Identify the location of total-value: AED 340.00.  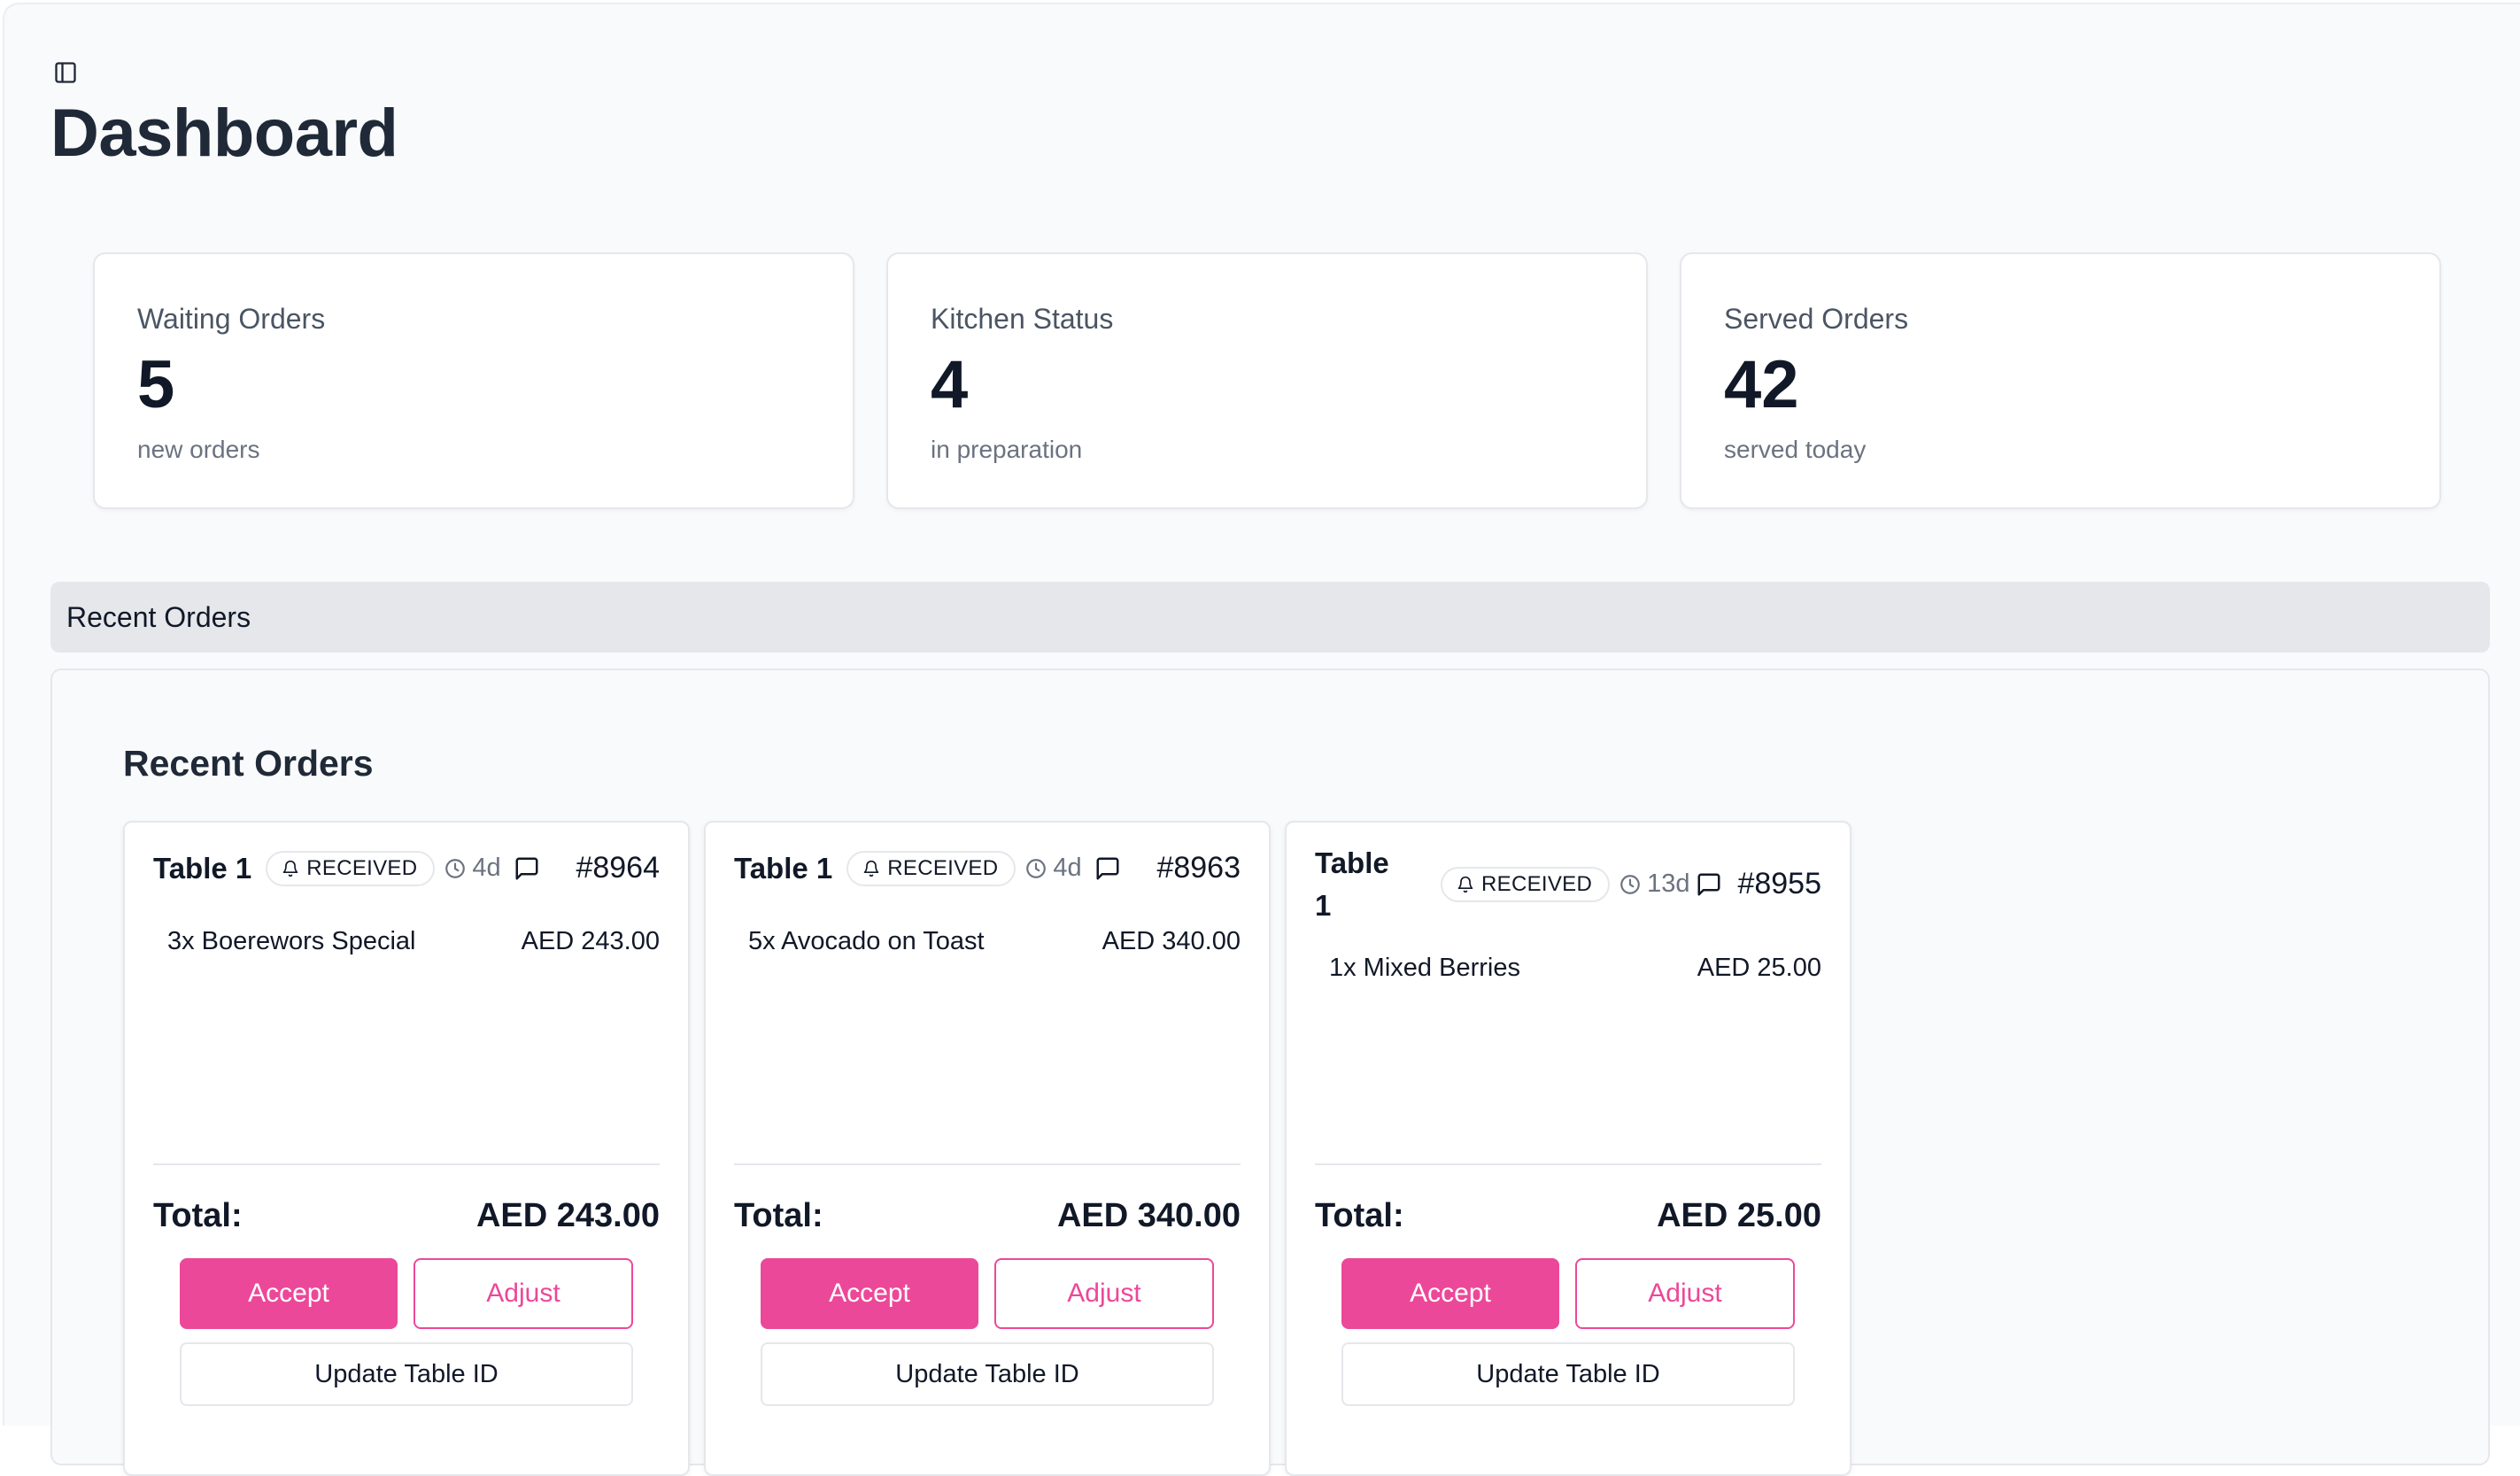
(1149, 1216).